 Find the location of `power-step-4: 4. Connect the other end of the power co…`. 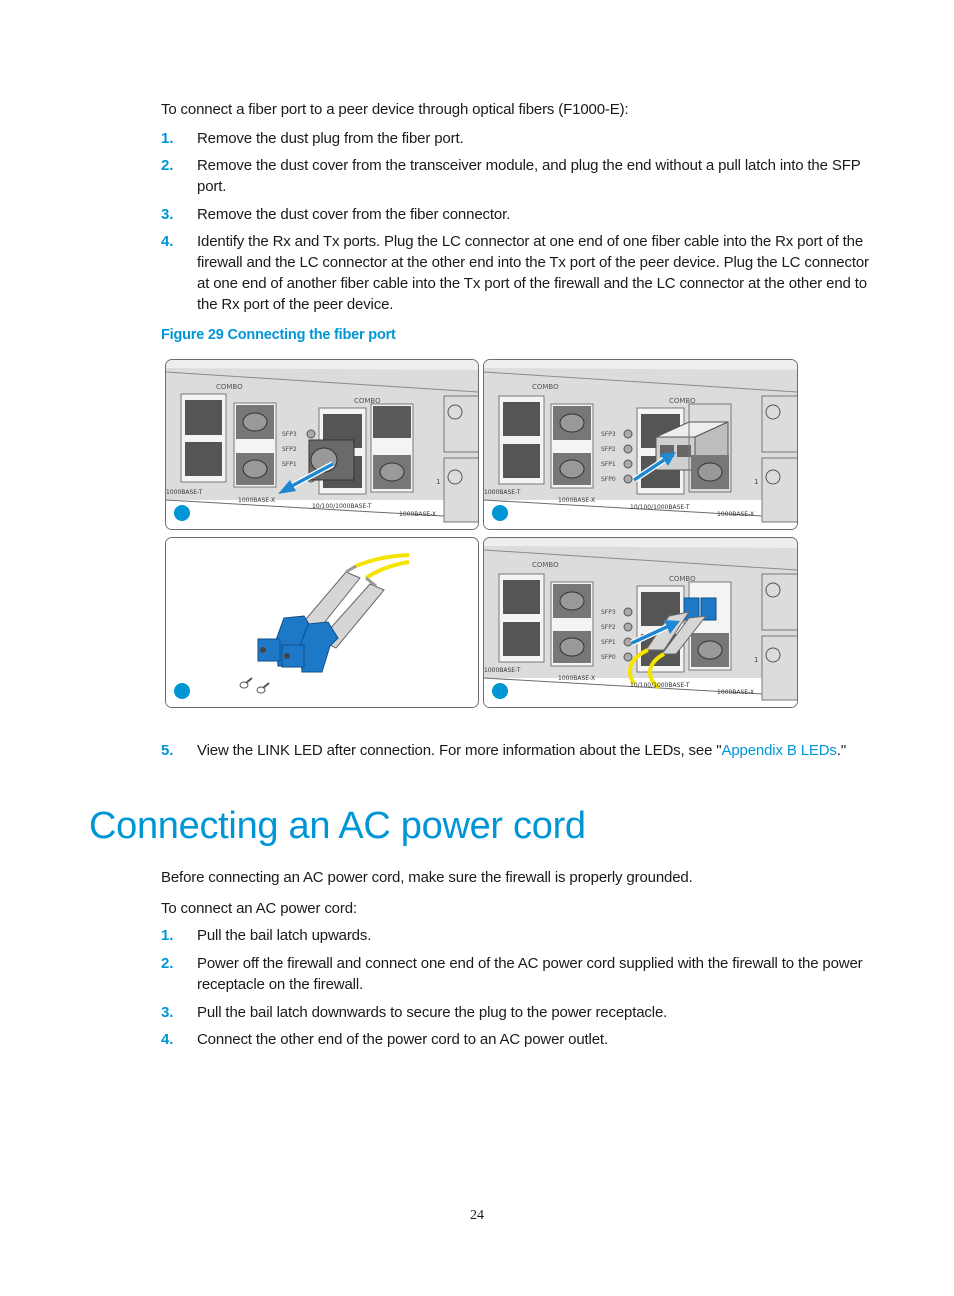

power-step-4: 4. Connect the other end of the power co… is located at coordinates (516, 1039).